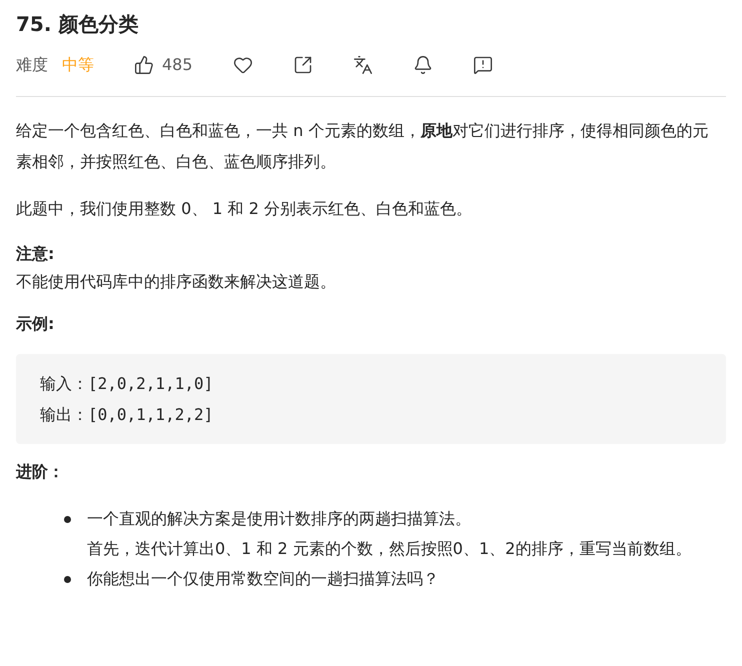  Describe the element at coordinates (263, 579) in the screenshot. I see `follow-up-text: 你能想出一个仅使用常数空间的一趟扫描算法吗？` at that location.